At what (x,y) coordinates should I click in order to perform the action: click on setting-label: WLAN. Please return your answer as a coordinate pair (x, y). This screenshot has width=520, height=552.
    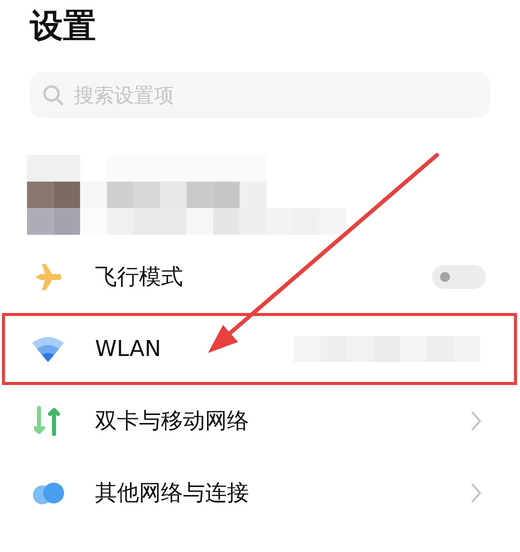
    Looking at the image, I should click on (194, 349).